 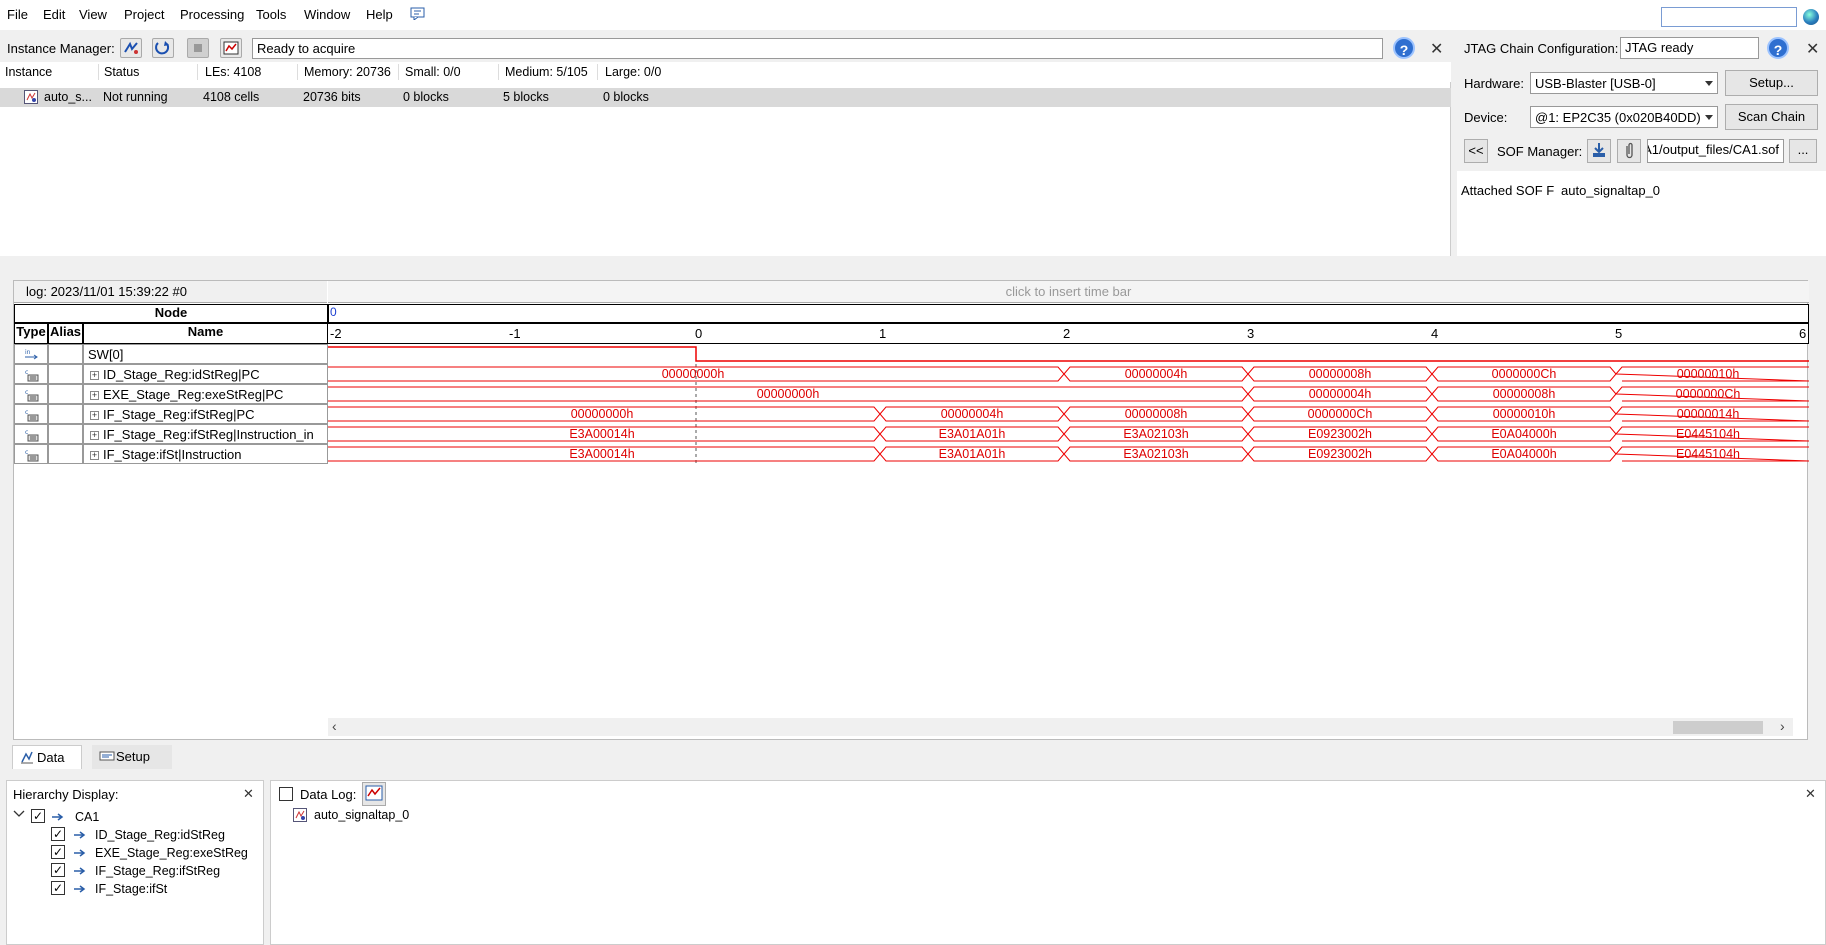 I want to click on menu-tools: Tools, so click(x=271, y=14).